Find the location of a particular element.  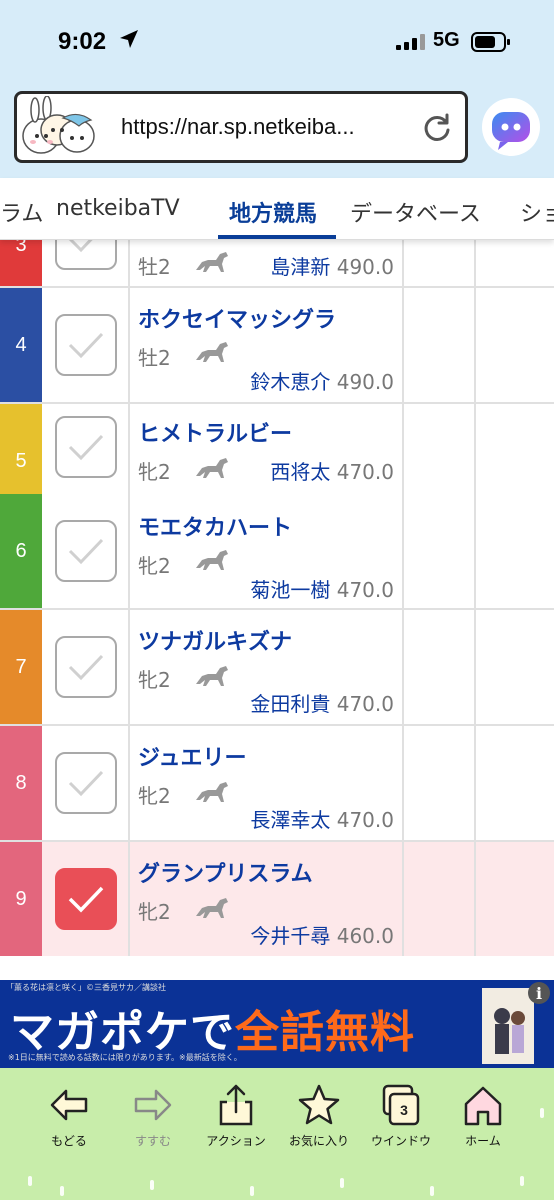

jockey-name: 今井千尋 is located at coordinates (290, 936).